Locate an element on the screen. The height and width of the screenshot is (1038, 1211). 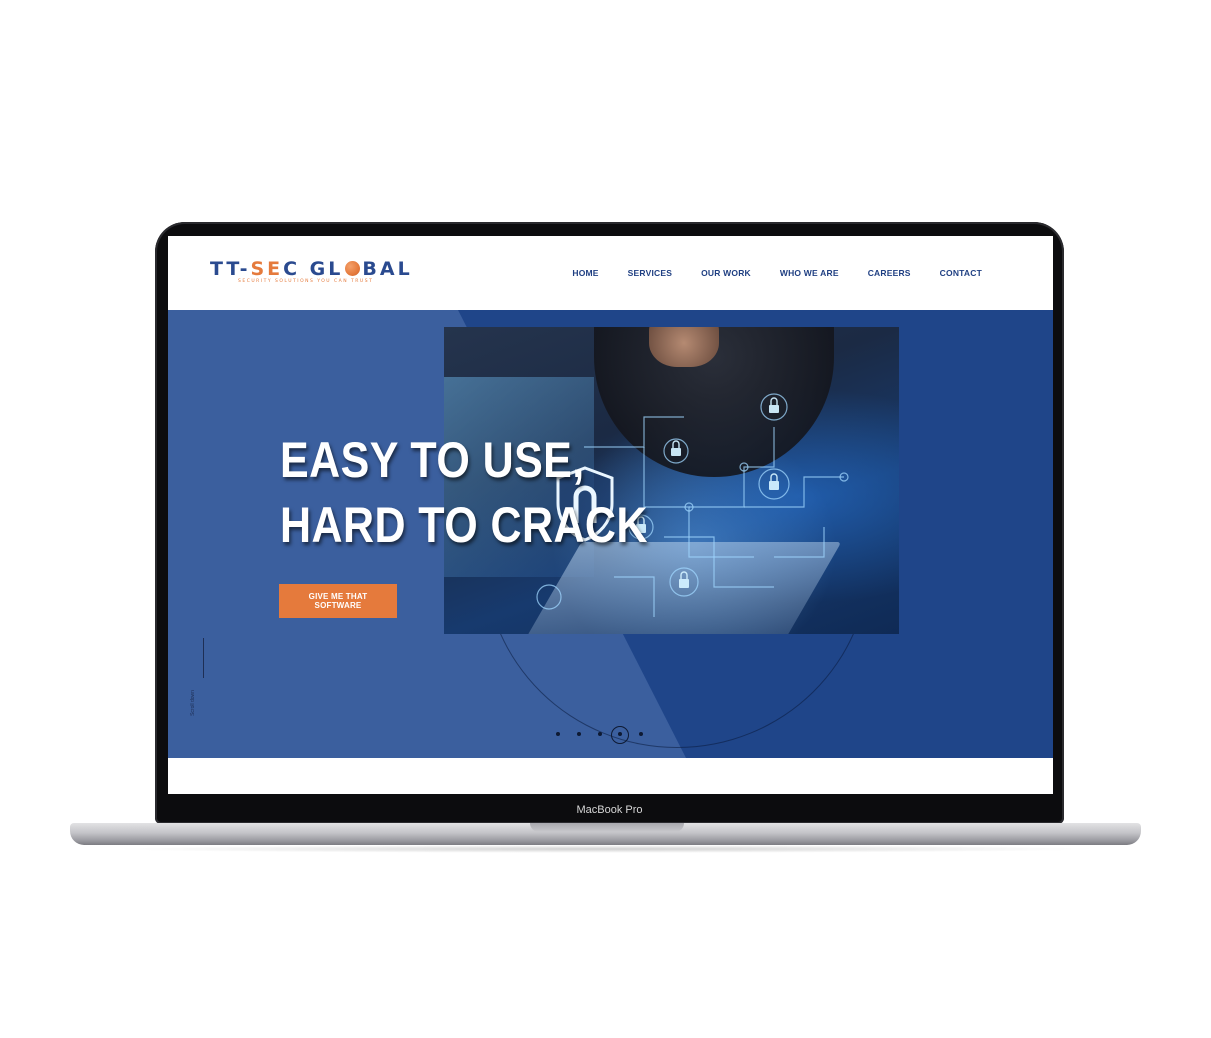
cta-button: GIVE ME THAT SOFTWARE is located at coordinates (338, 601).